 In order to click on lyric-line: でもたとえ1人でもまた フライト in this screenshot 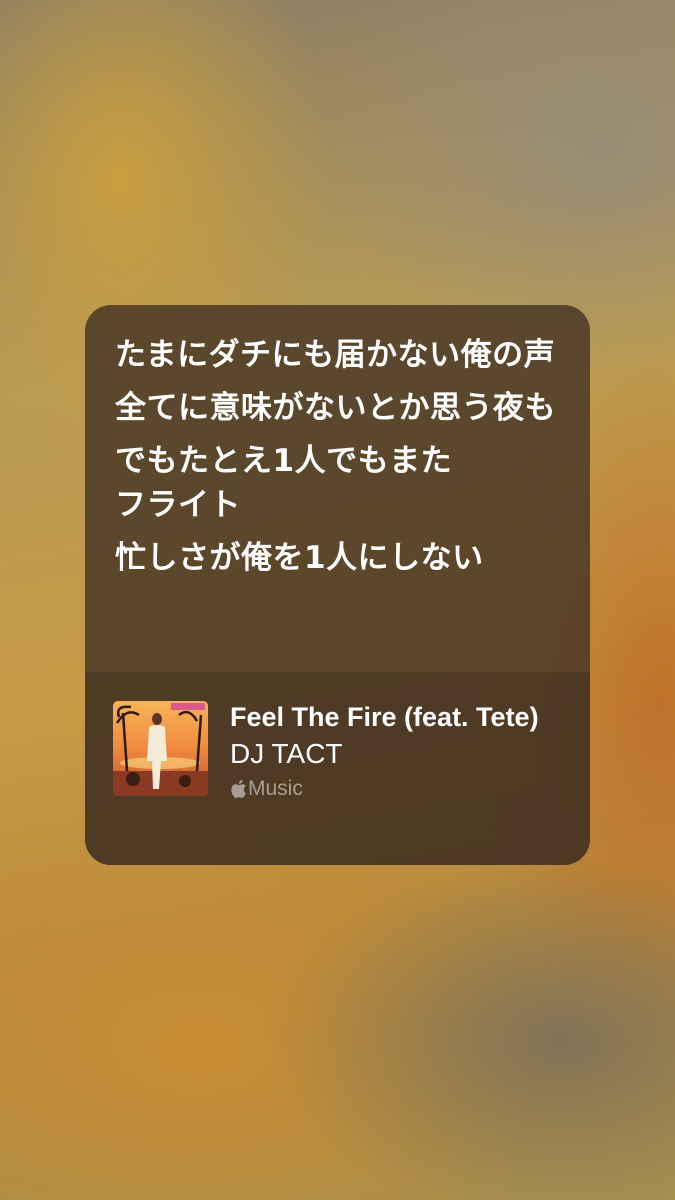, I will do `click(284, 483)`.